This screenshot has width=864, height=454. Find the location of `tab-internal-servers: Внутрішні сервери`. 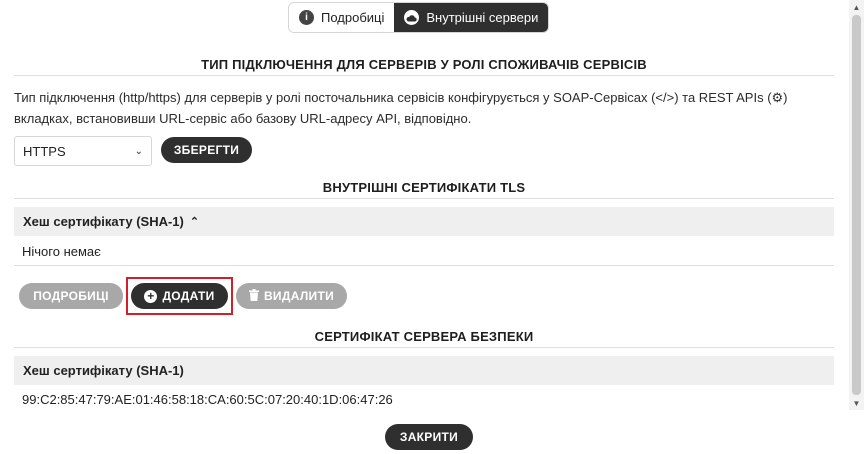

tab-internal-servers: Внутрішні сервери is located at coordinates (471, 17).